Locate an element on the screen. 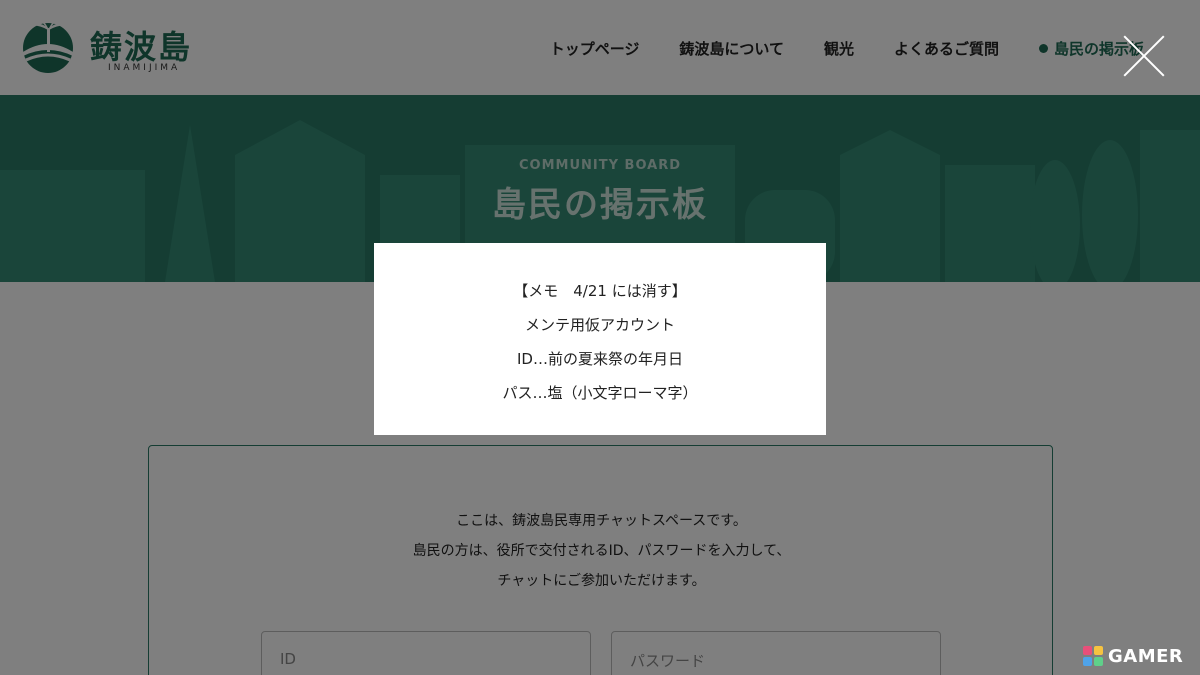 The height and width of the screenshot is (675, 1200). memo-heading: 【メモ 4/21 には消す】 is located at coordinates (600, 291).